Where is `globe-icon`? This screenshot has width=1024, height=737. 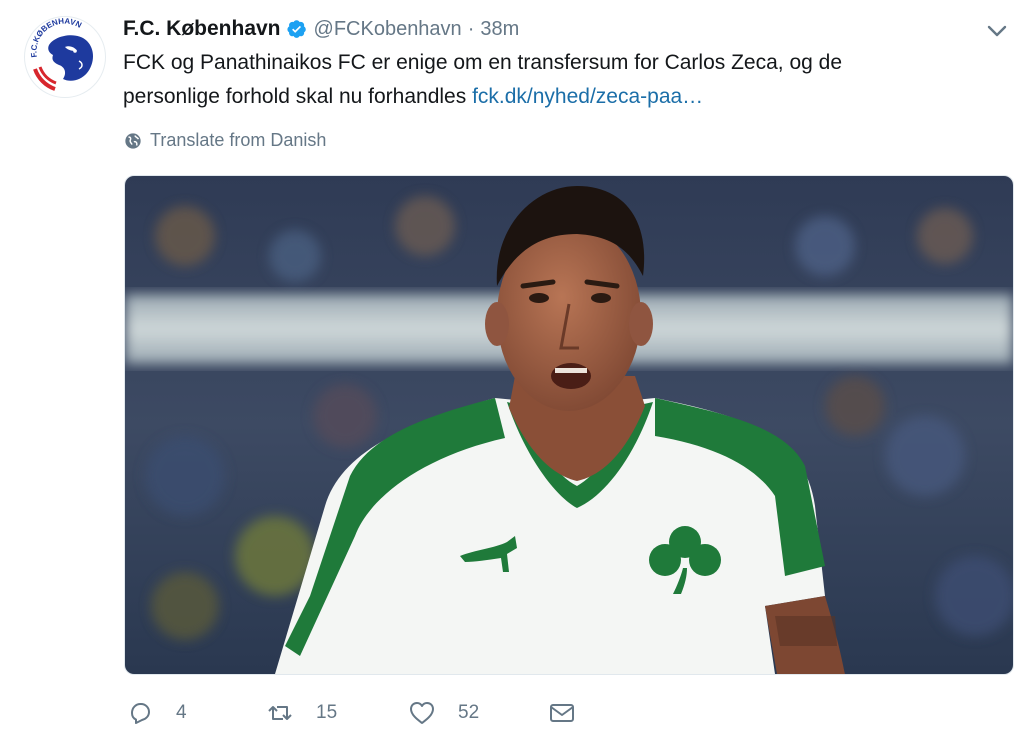
globe-icon is located at coordinates (133, 140).